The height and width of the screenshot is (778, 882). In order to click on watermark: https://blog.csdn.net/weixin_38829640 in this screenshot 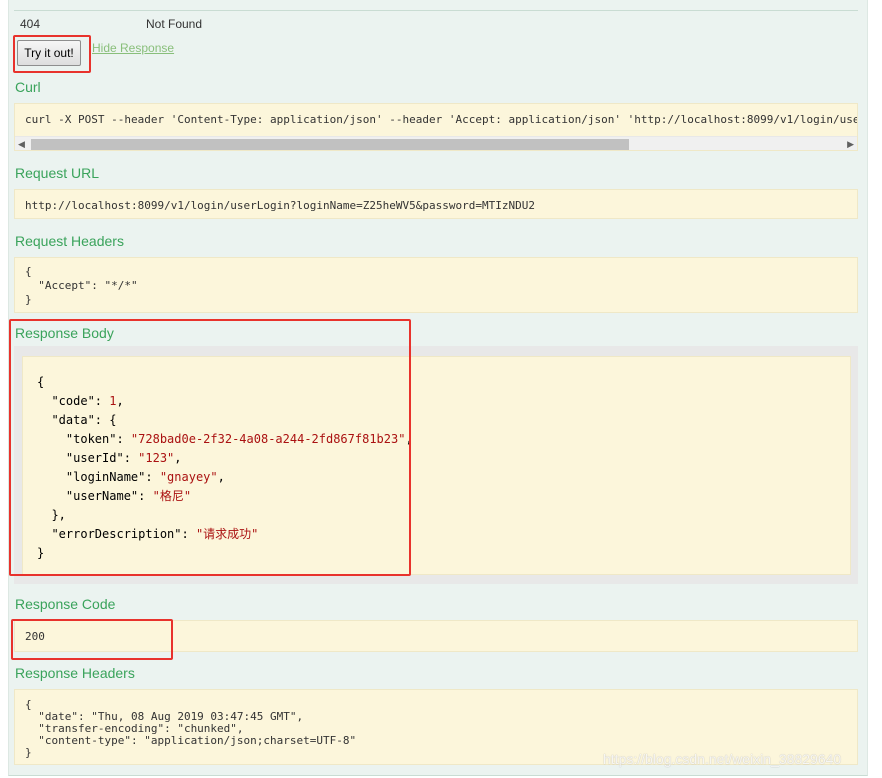, I will do `click(722, 759)`.